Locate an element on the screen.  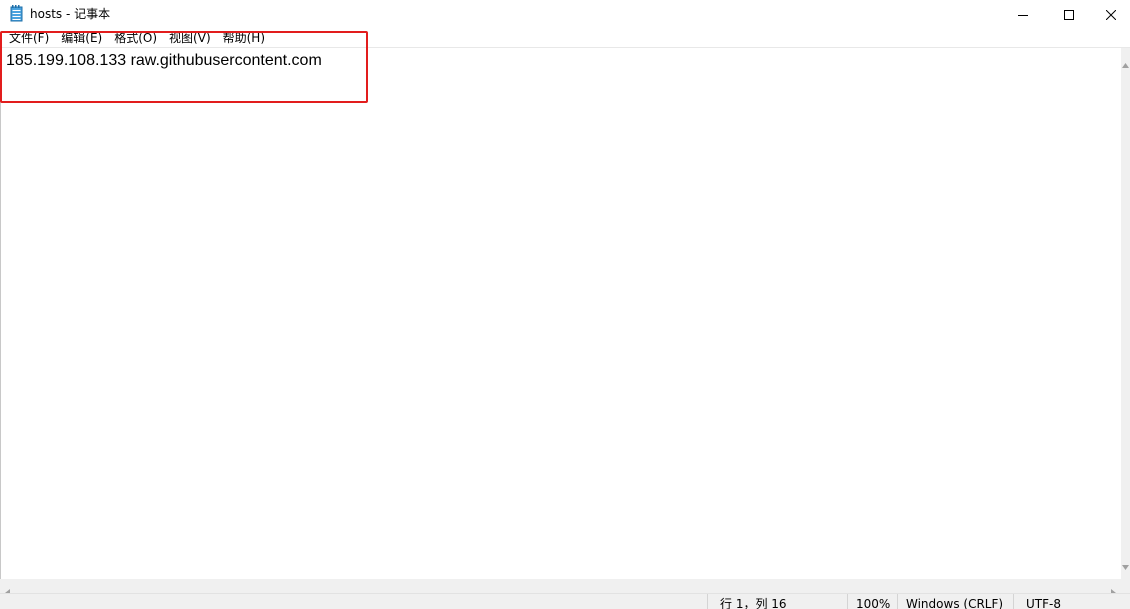
close-button is located at coordinates (1111, 14).